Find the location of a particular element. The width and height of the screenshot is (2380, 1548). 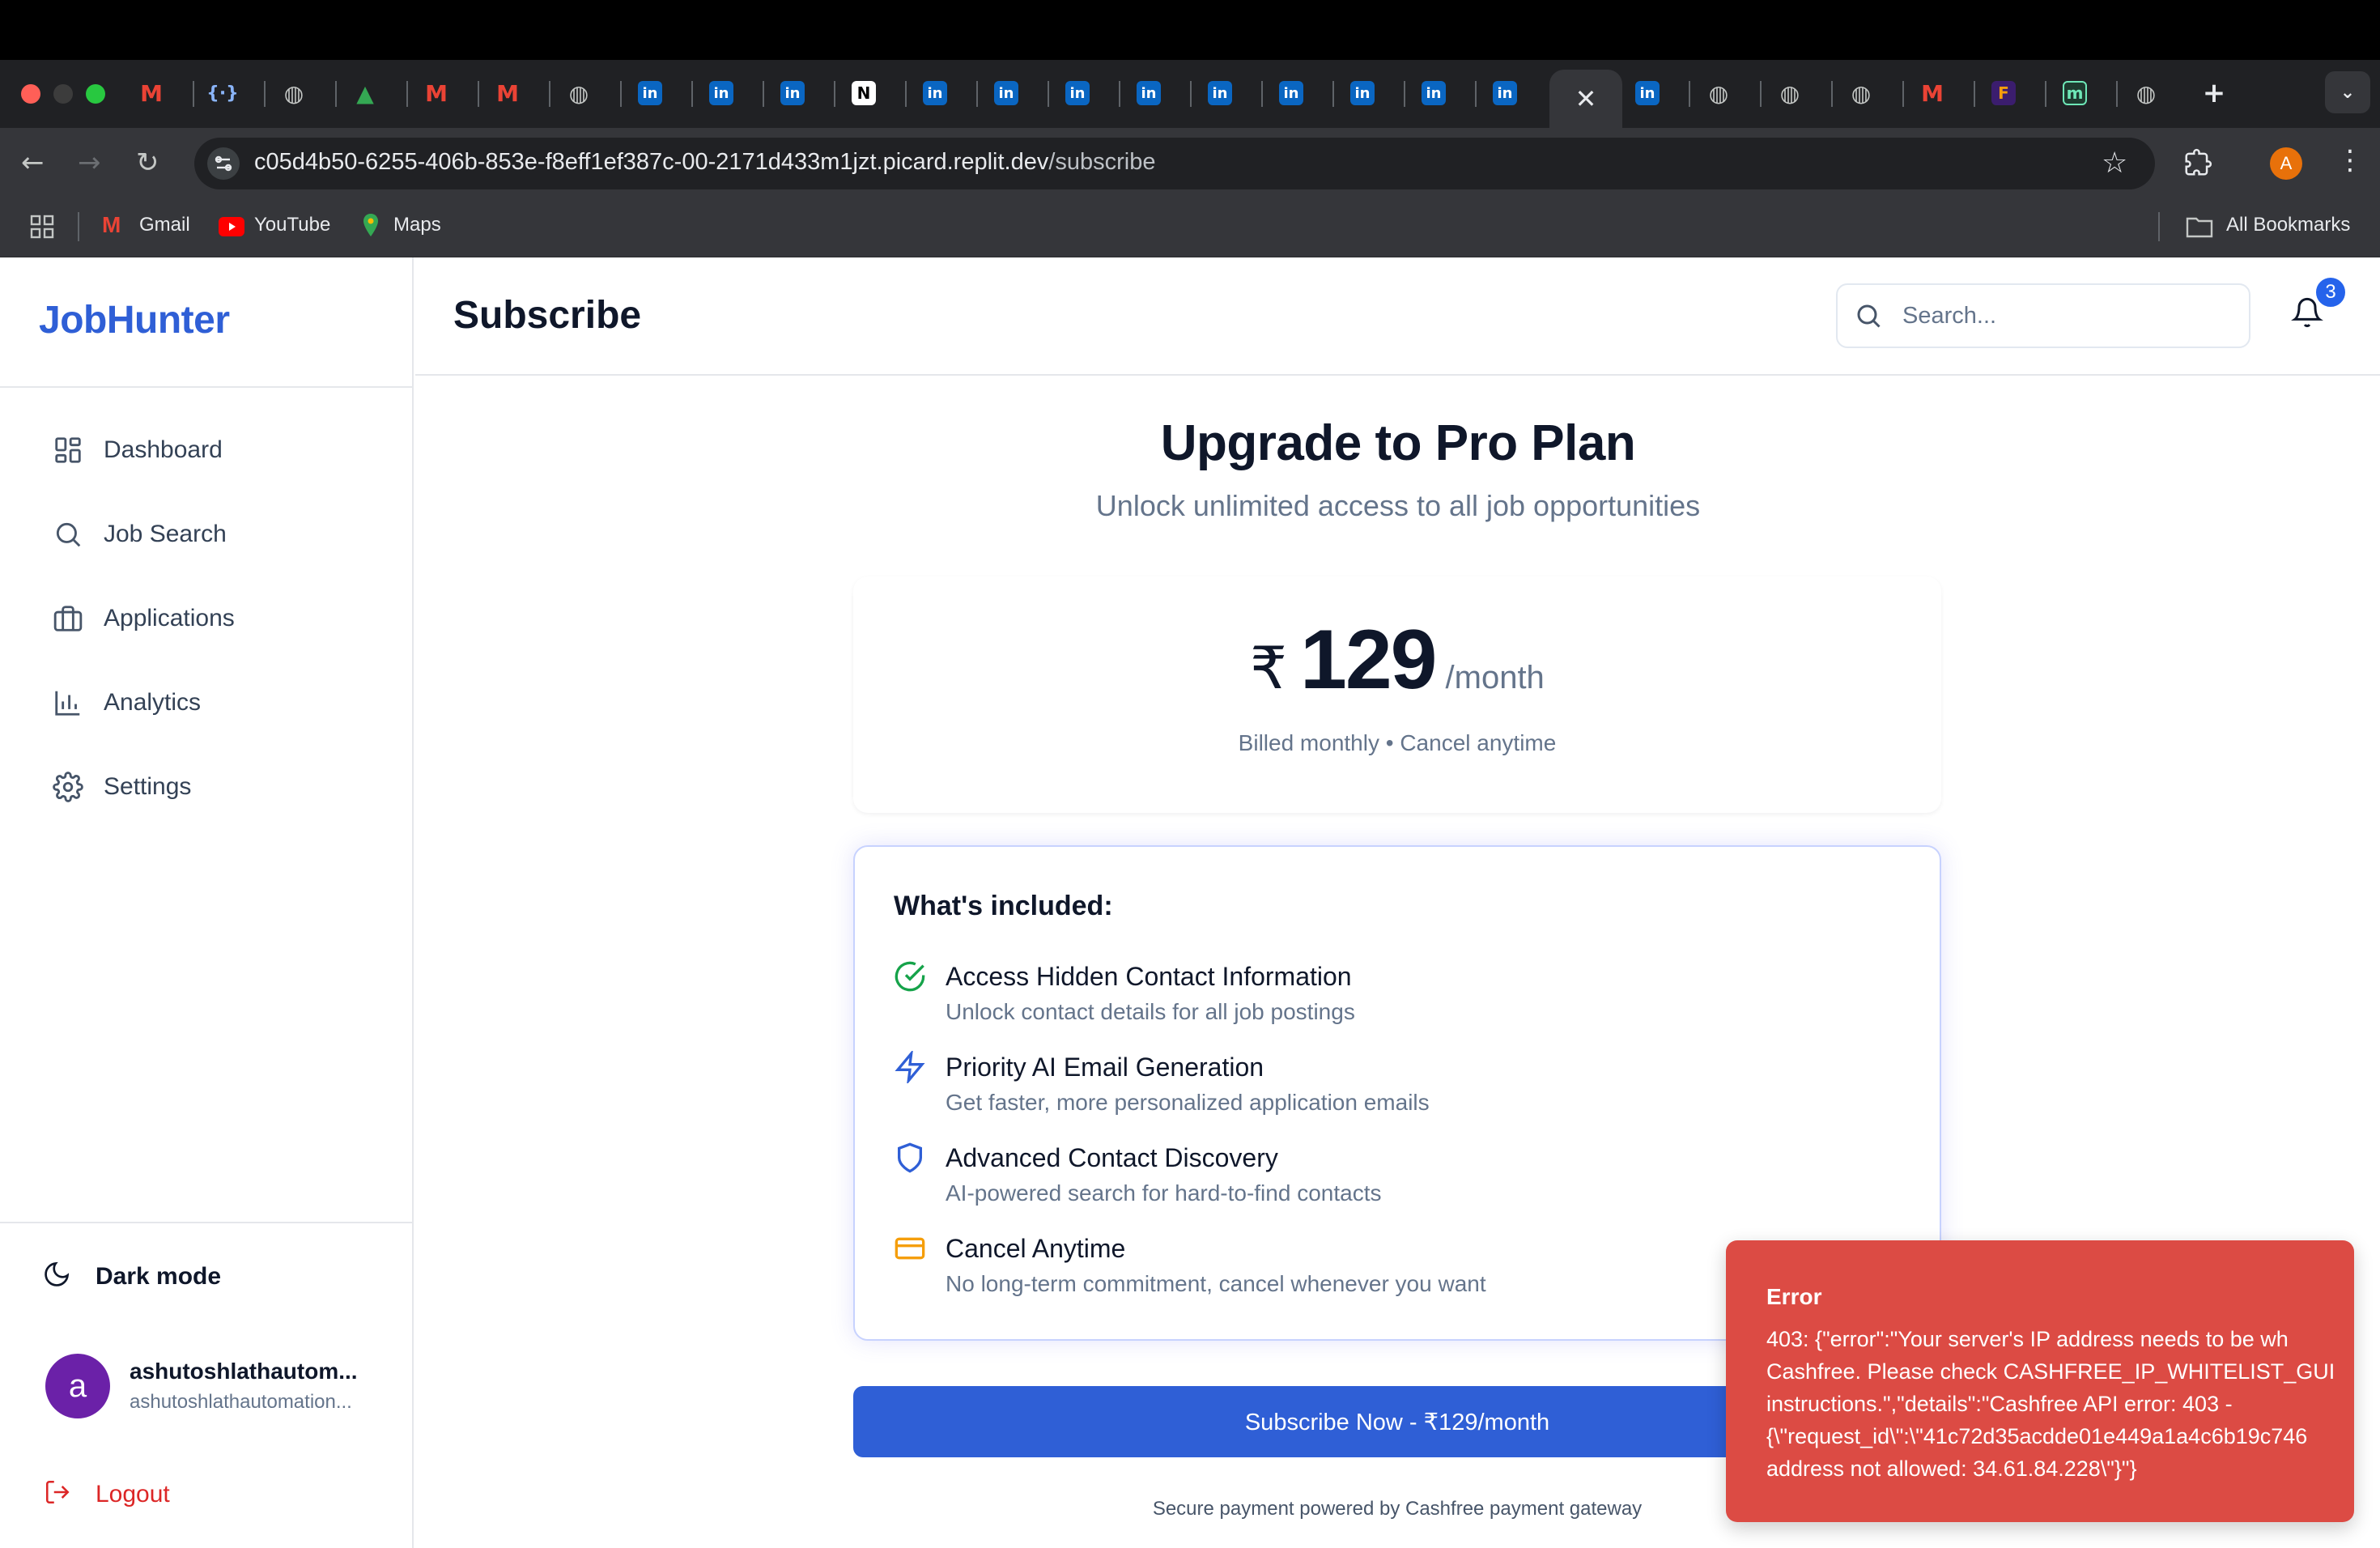

tab-app-icon: F is located at coordinates (2003, 93).